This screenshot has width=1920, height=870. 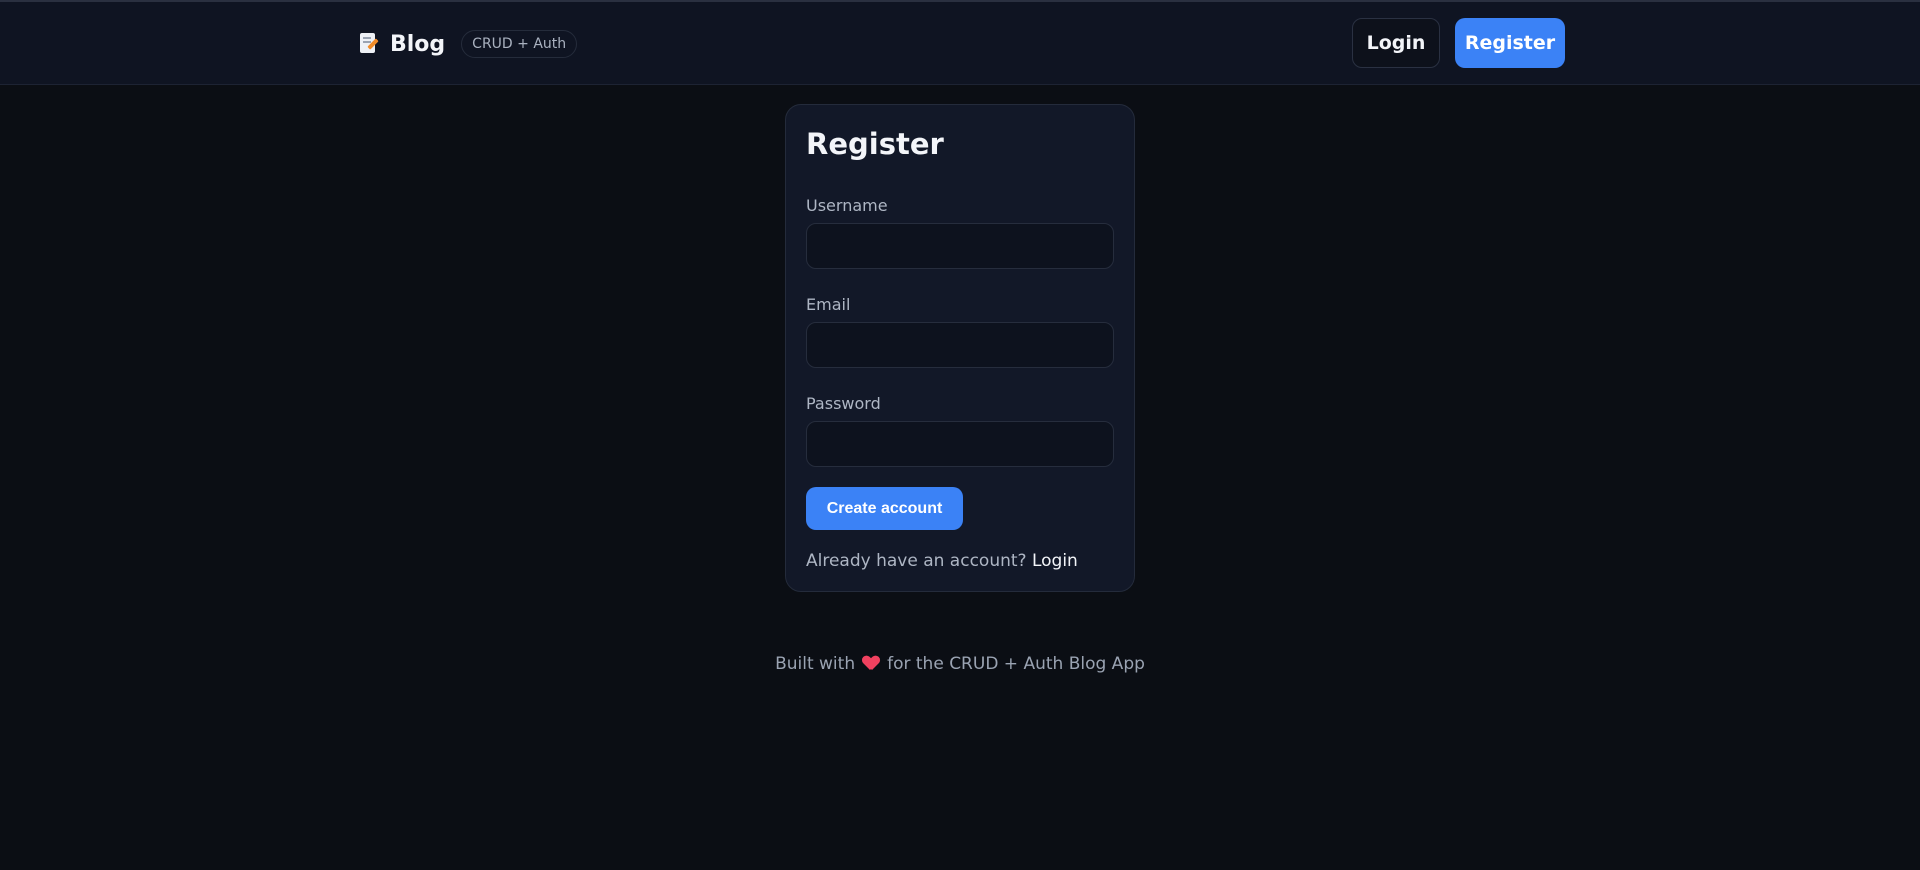 I want to click on brand: Blog CRUD + Auth, so click(x=469, y=44).